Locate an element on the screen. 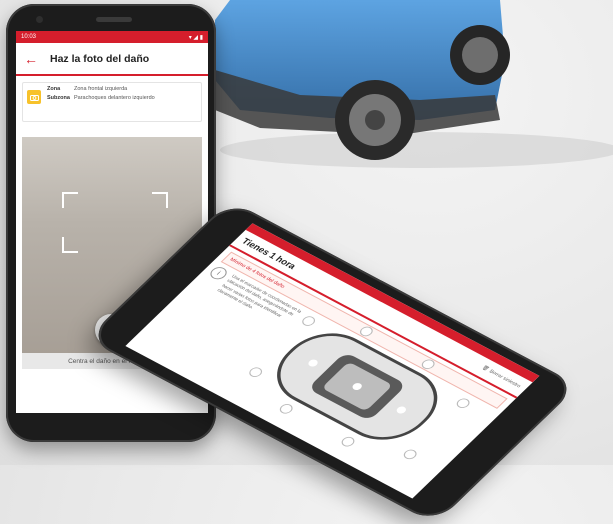 Image resolution: width=613 pixels, height=524 pixels. zone-label: Zona is located at coordinates (54, 89).